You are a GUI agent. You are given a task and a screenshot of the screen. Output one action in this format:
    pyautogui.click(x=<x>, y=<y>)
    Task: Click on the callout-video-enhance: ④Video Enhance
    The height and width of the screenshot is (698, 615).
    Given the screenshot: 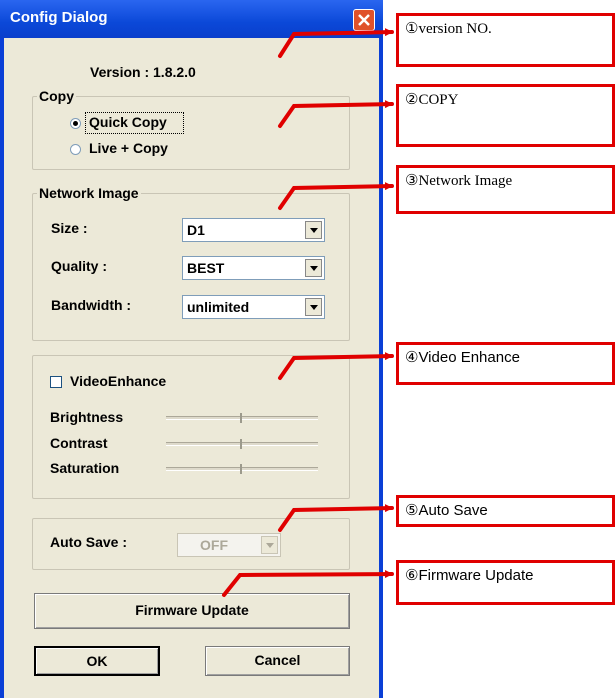 What is the action you would take?
    pyautogui.click(x=505, y=363)
    